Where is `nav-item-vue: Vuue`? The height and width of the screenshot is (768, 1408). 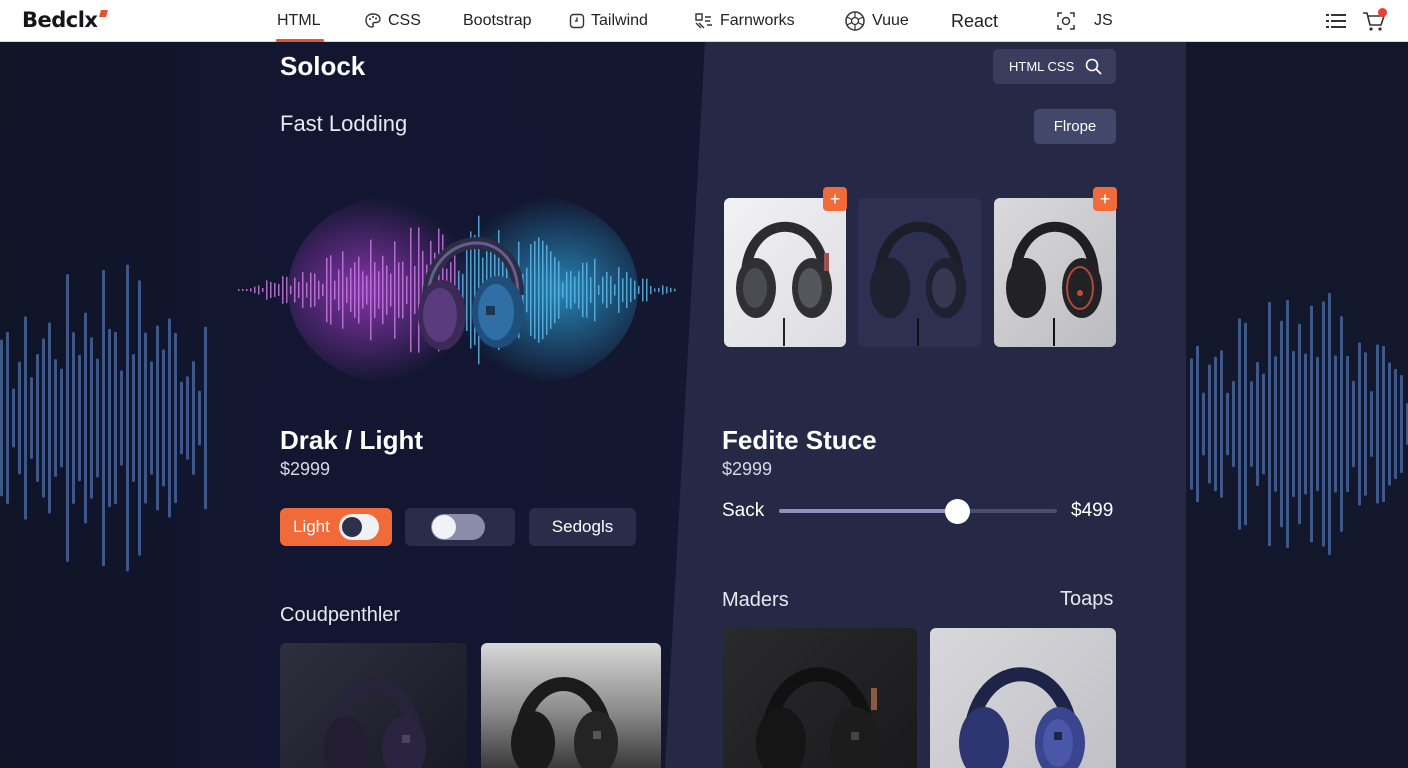
nav-item-vue: Vuue is located at coordinates (876, 21).